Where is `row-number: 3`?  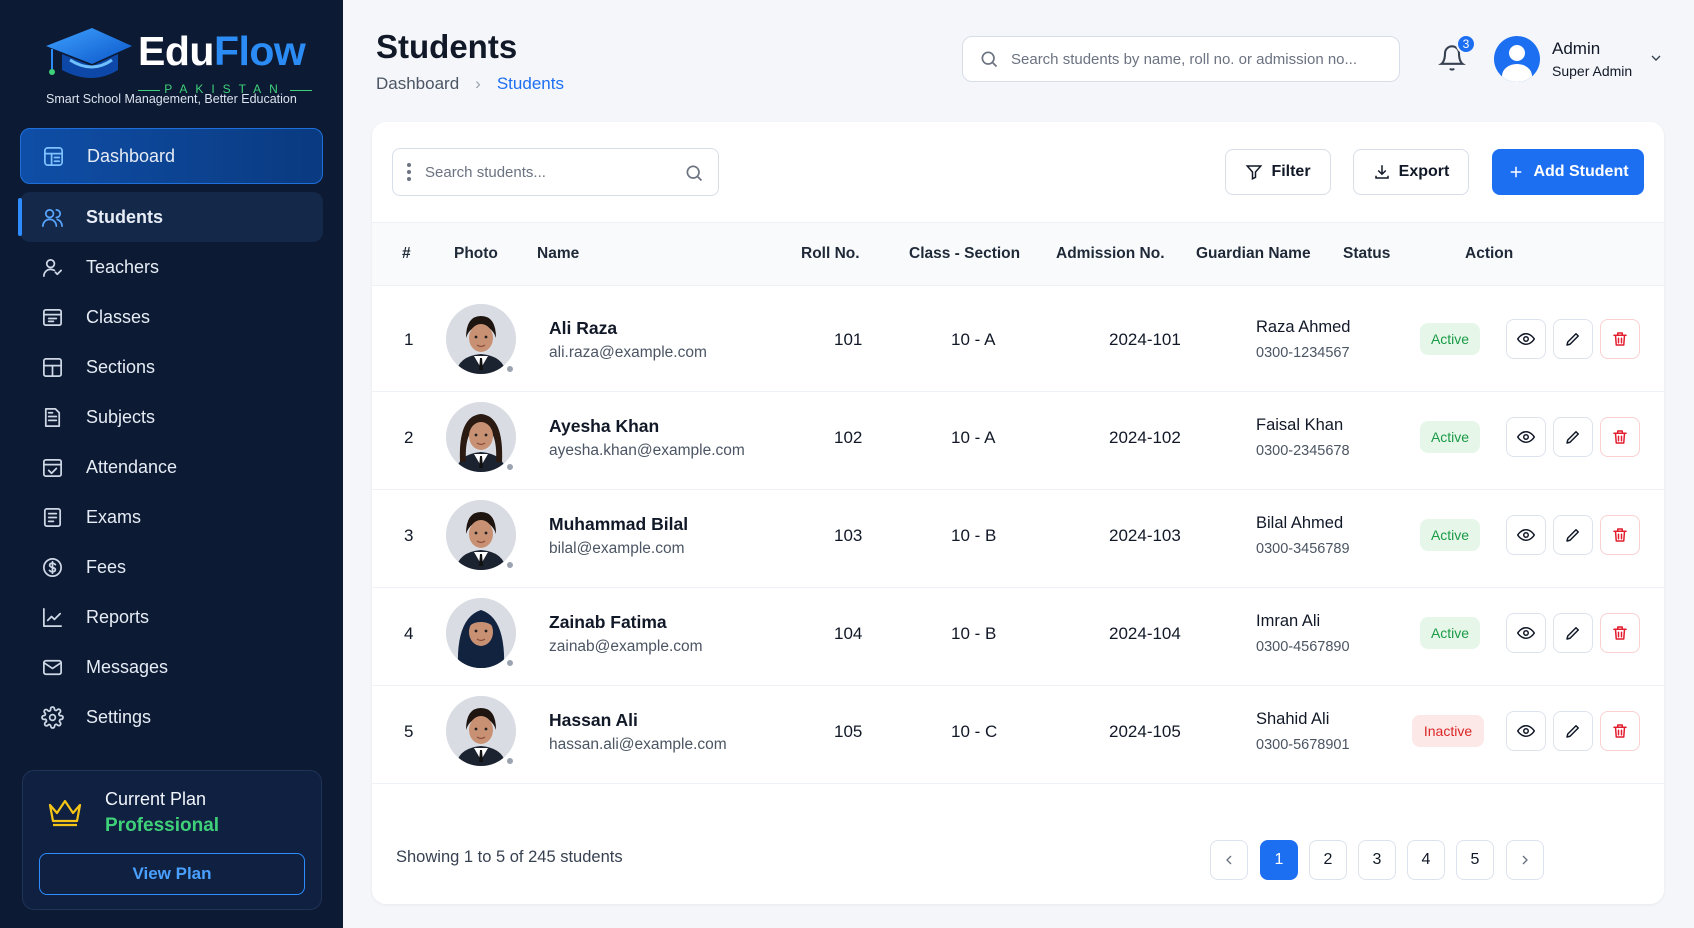
row-number: 3 is located at coordinates (409, 535).